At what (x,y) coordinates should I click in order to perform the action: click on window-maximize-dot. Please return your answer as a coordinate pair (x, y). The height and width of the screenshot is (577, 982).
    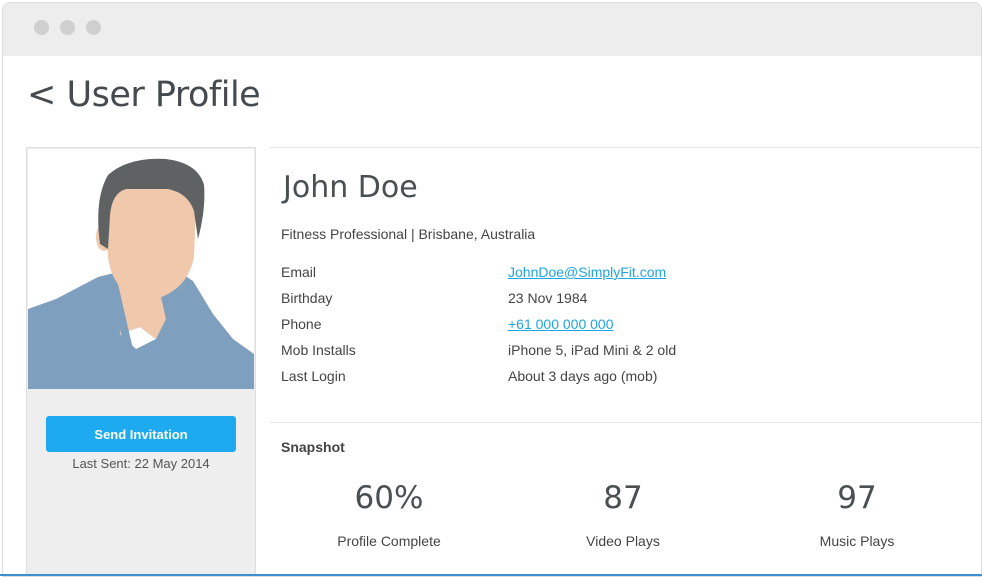
    Looking at the image, I should click on (93, 27).